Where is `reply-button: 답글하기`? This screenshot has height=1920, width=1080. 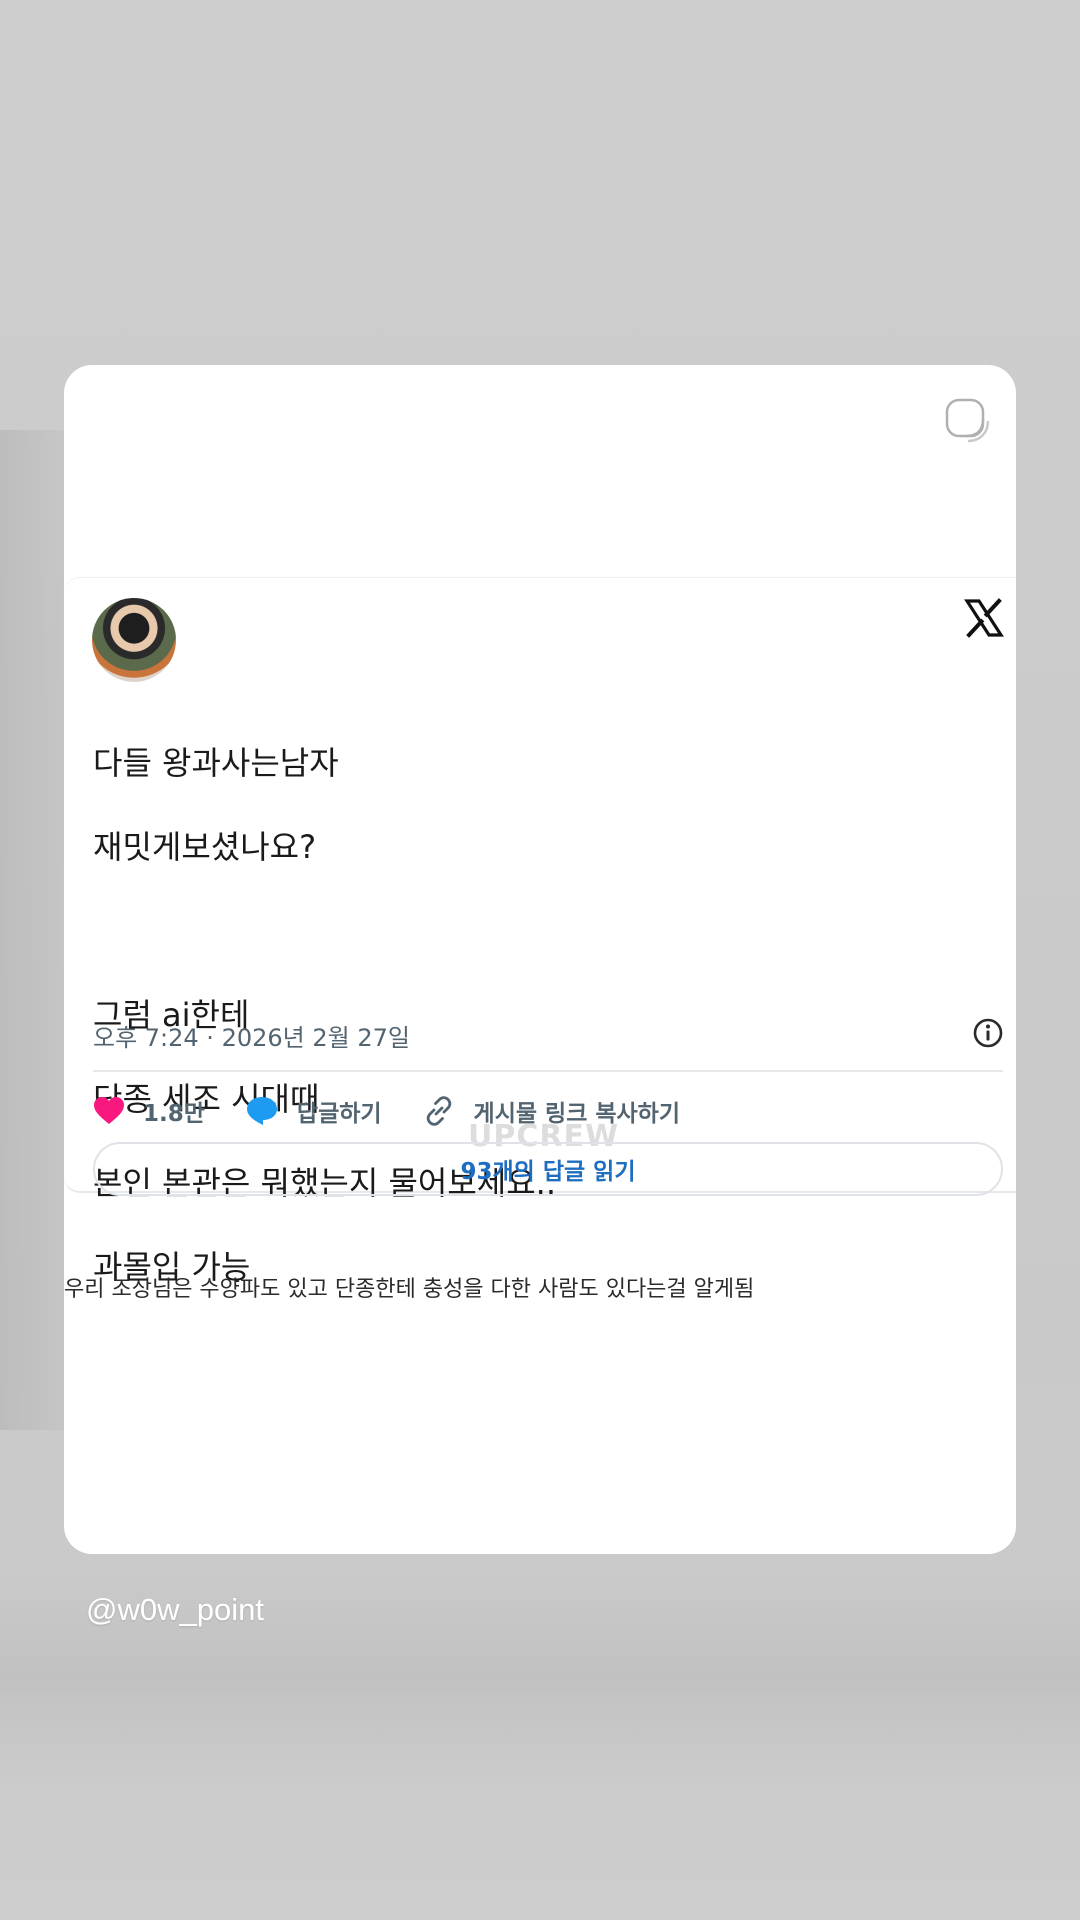
reply-button: 답글하기 is located at coordinates (313, 1111).